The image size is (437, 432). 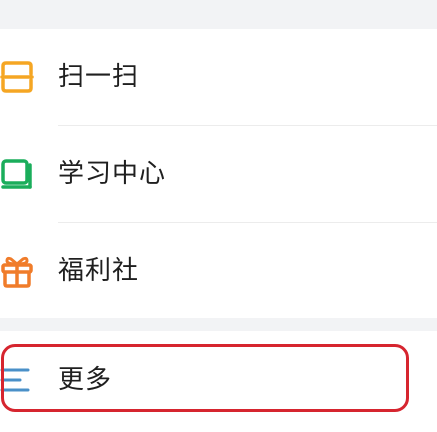 I want to click on menu-item-label: 福利社, so click(x=99, y=271).